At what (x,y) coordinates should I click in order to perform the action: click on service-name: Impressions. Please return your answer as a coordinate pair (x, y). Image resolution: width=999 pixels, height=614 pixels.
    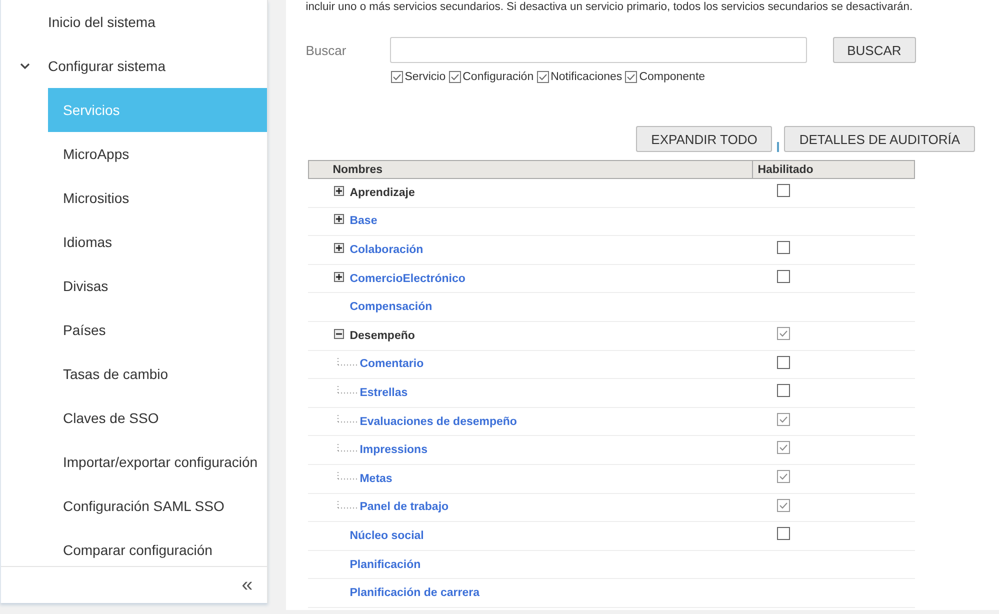
    Looking at the image, I should click on (394, 450).